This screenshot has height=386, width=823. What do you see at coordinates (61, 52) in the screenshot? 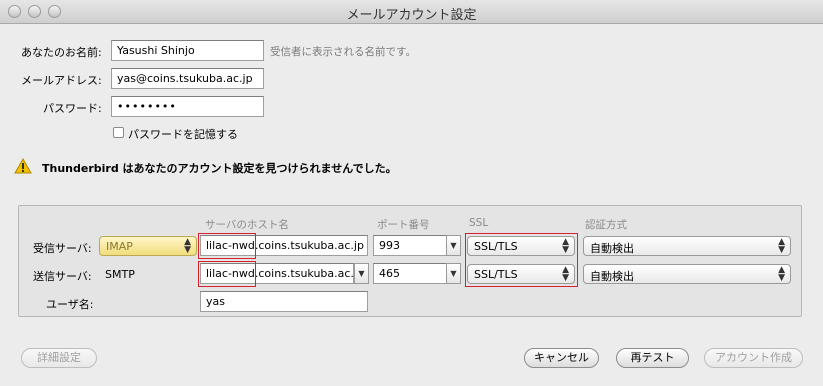
I see `name-label: あなたのお名前:` at bounding box center [61, 52].